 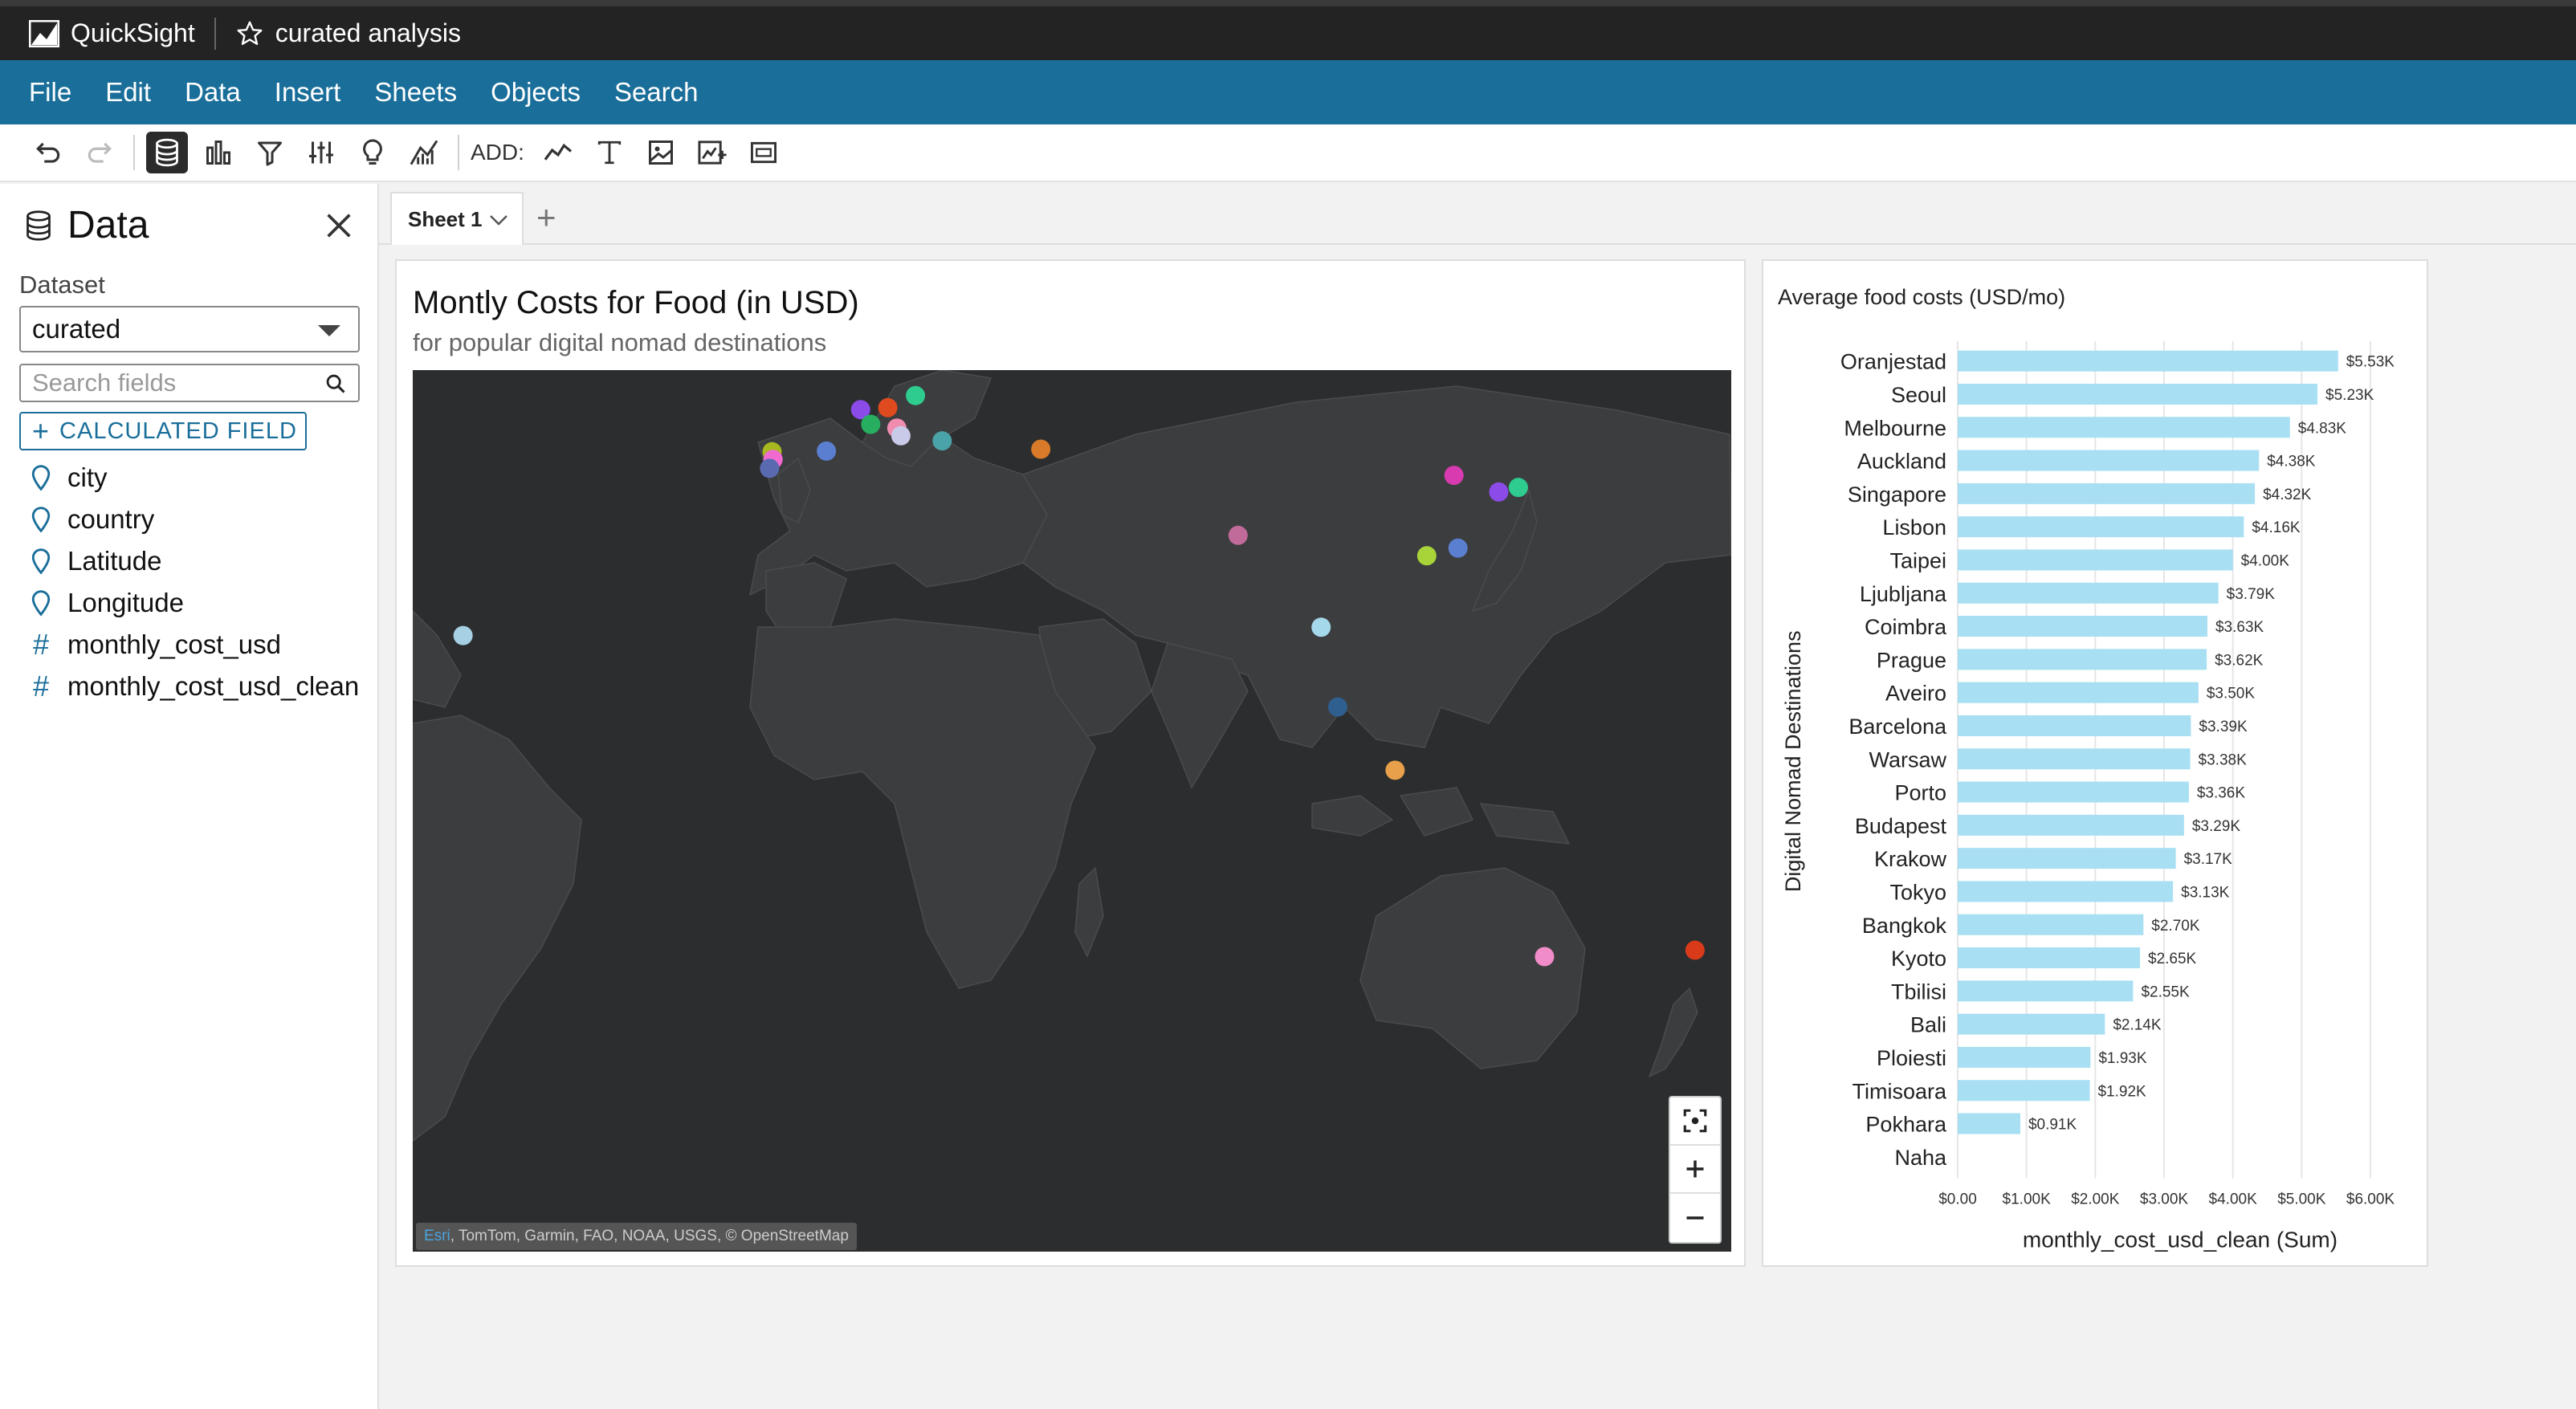 What do you see at coordinates (2172, 959) in the screenshot?
I see `data-label: $2.65K` at bounding box center [2172, 959].